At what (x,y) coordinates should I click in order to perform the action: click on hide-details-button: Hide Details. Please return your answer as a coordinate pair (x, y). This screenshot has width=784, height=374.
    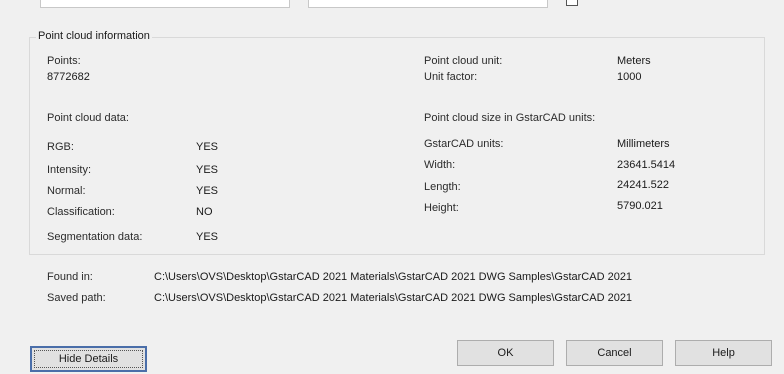
    Looking at the image, I should click on (88, 359).